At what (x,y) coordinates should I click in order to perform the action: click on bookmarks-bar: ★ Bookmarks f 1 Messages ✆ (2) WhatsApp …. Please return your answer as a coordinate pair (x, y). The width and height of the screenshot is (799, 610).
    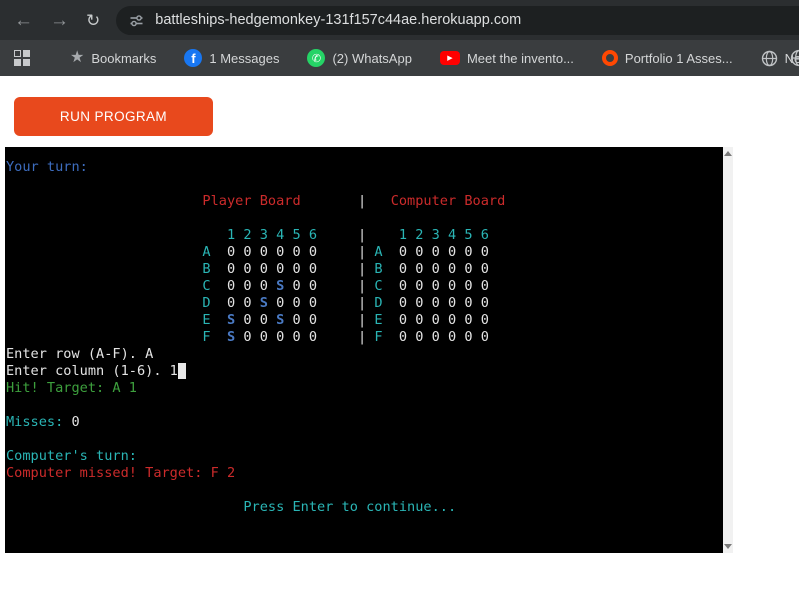
    Looking at the image, I should click on (399, 58).